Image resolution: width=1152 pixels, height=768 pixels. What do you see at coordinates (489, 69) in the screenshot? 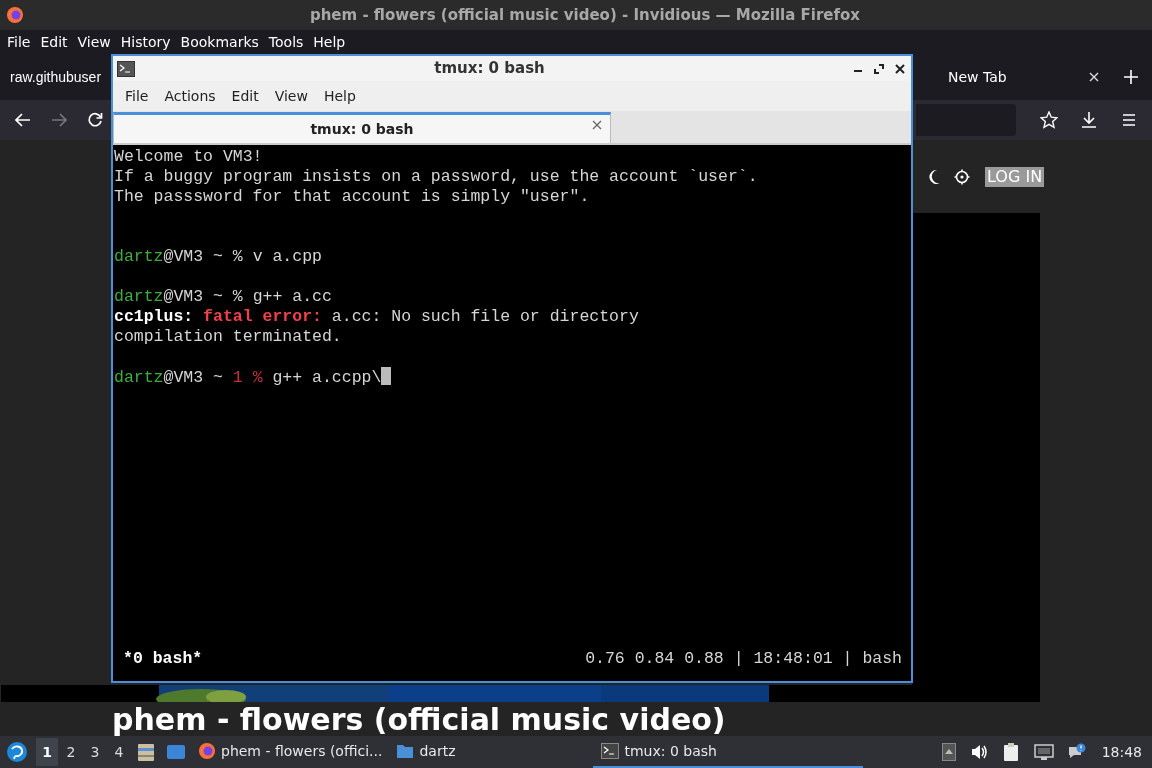
I see `window-title: tmux: 0 bash` at bounding box center [489, 69].